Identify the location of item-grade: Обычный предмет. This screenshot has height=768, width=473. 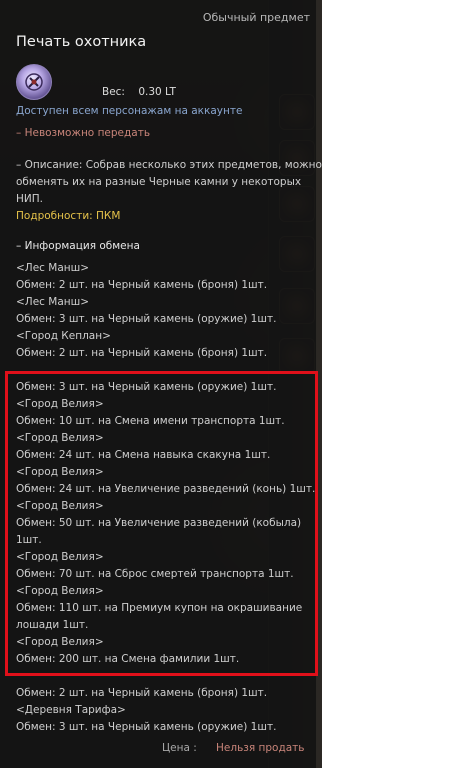
(256, 17).